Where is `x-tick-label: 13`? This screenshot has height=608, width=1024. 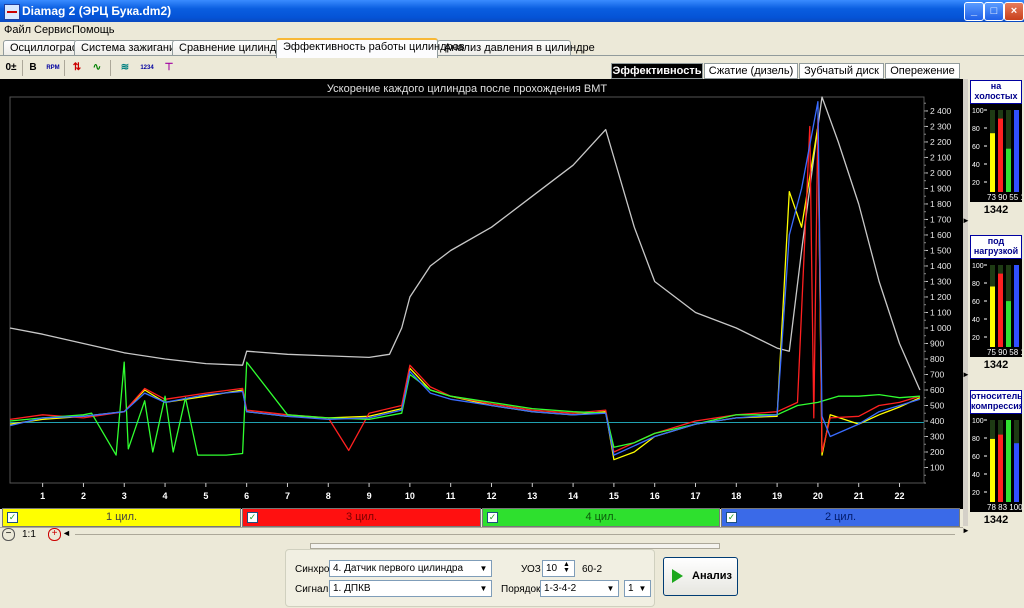 x-tick-label: 13 is located at coordinates (532, 496).